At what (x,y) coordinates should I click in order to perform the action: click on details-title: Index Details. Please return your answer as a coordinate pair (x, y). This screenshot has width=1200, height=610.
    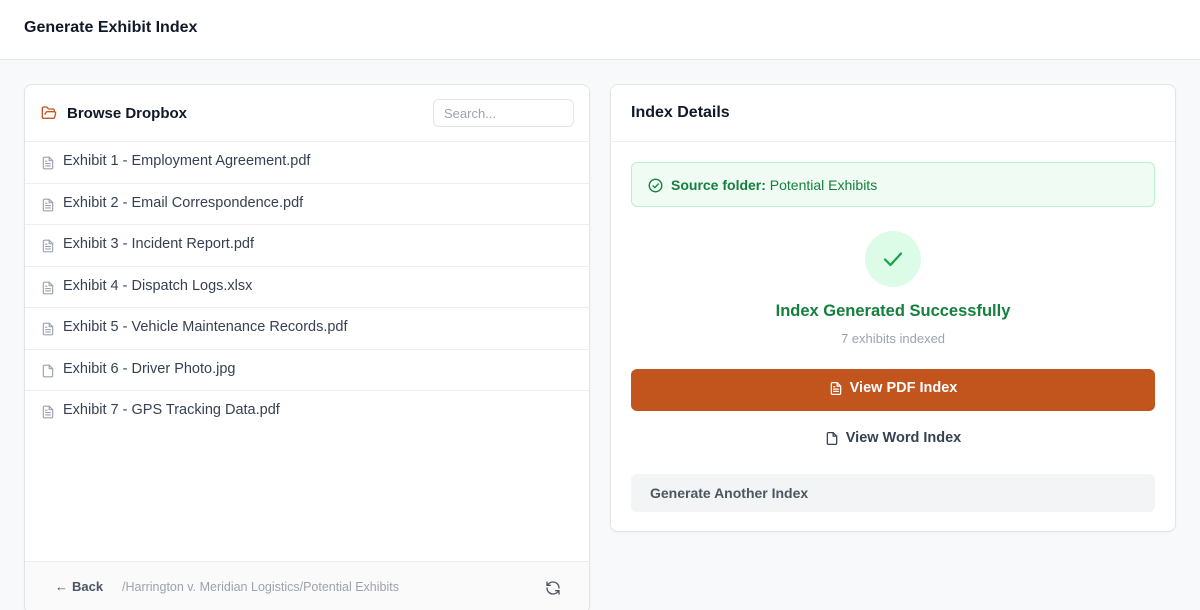
    Looking at the image, I should click on (680, 112).